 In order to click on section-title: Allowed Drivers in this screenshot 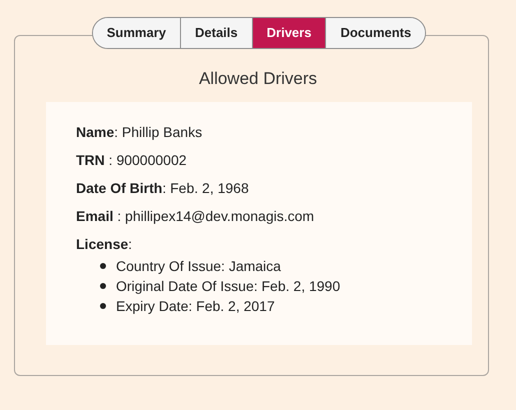, I will do `click(258, 79)`.